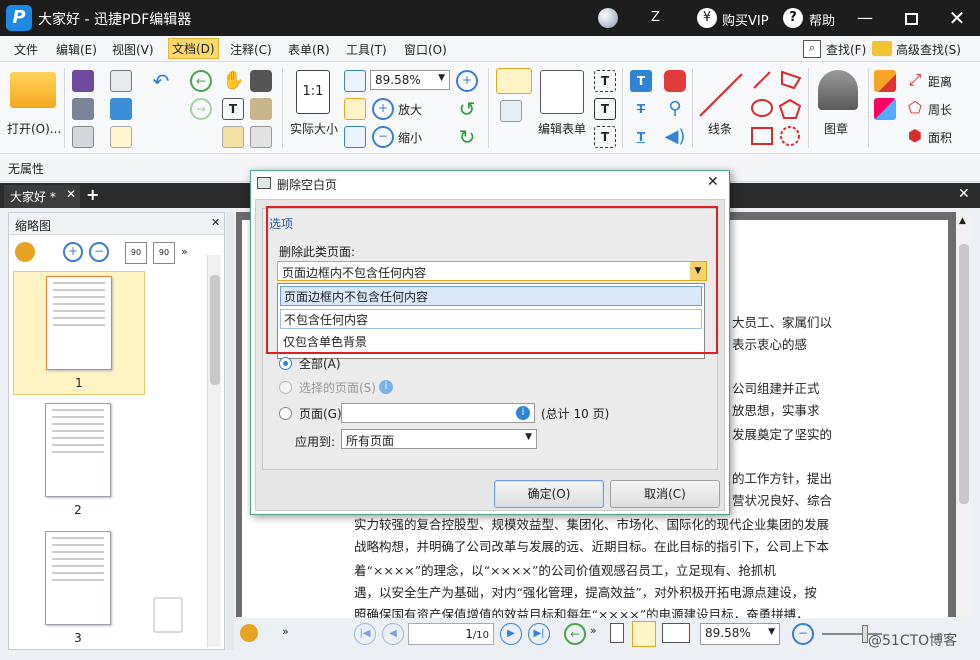  I want to click on rotate-right-90-icon: 90, so click(164, 253).